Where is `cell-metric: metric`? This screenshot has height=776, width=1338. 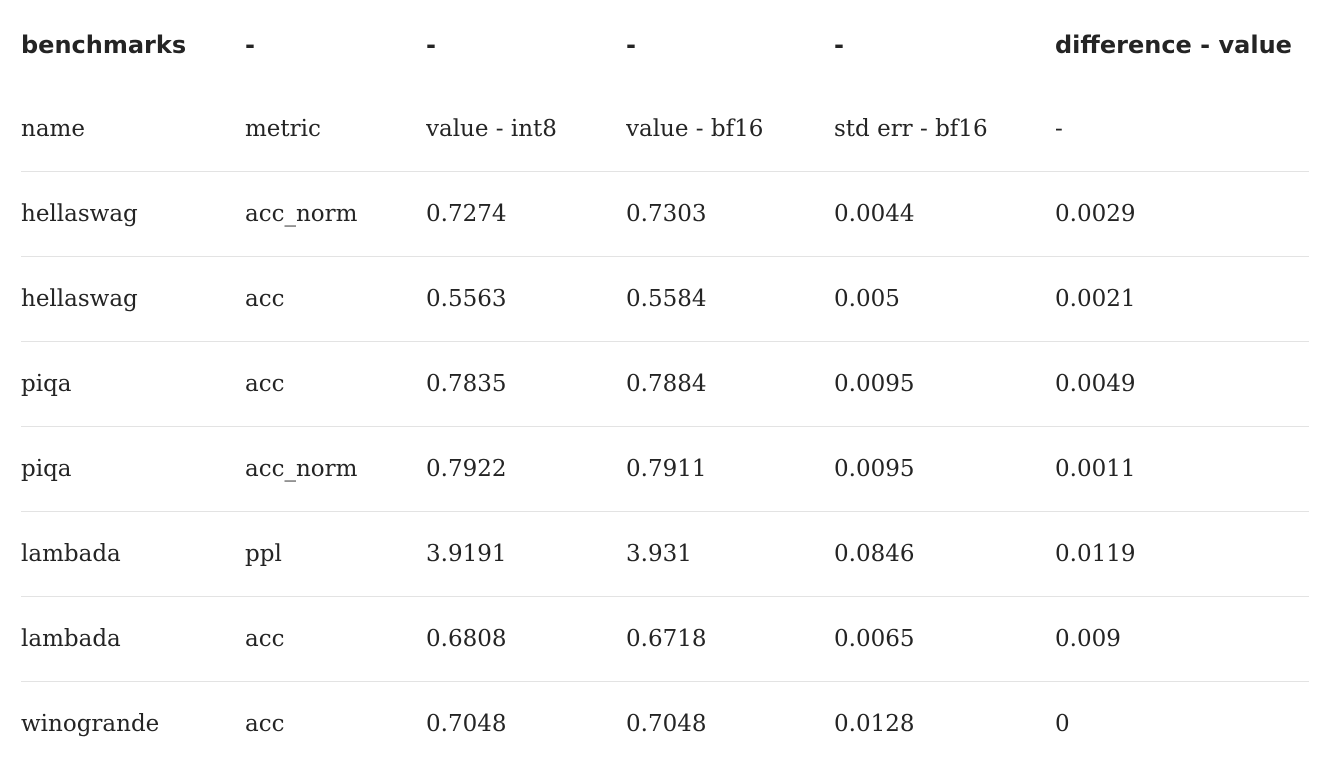 cell-metric: metric is located at coordinates (283, 129).